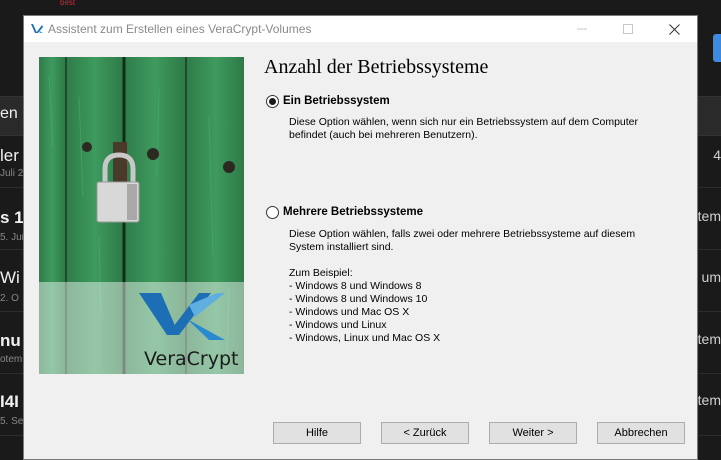 Image resolution: width=721 pixels, height=460 pixels. What do you see at coordinates (376, 67) in the screenshot?
I see `page-title: Anzahl der Betriebssysteme` at bounding box center [376, 67].